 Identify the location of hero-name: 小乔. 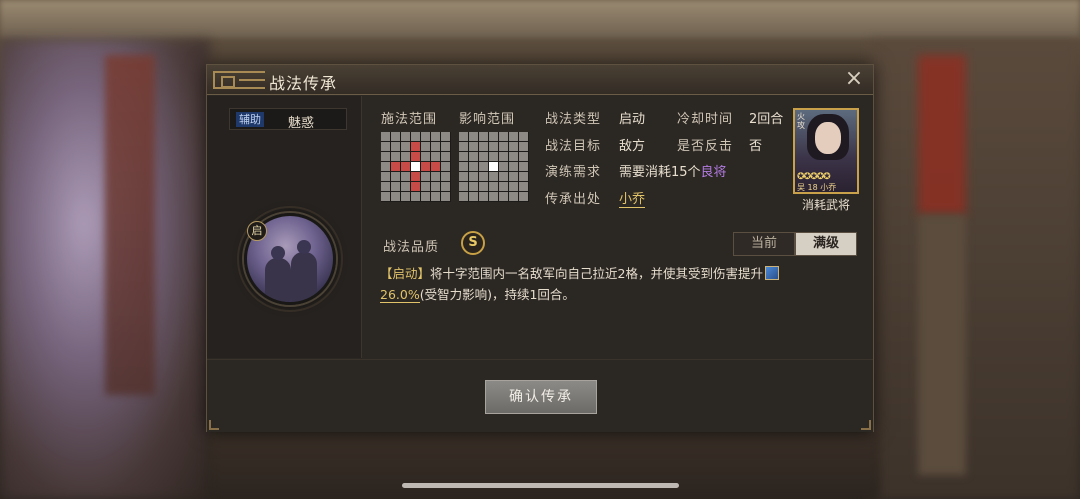
(828, 187).